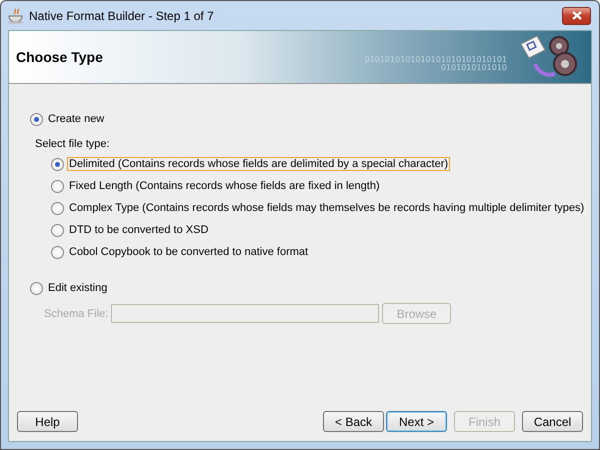 The image size is (600, 450). Describe the element at coordinates (326, 208) in the screenshot. I see `file-type-option-label: Complex Type (Contains records whose fields may themselves be records having multiple delimiter types)` at that location.